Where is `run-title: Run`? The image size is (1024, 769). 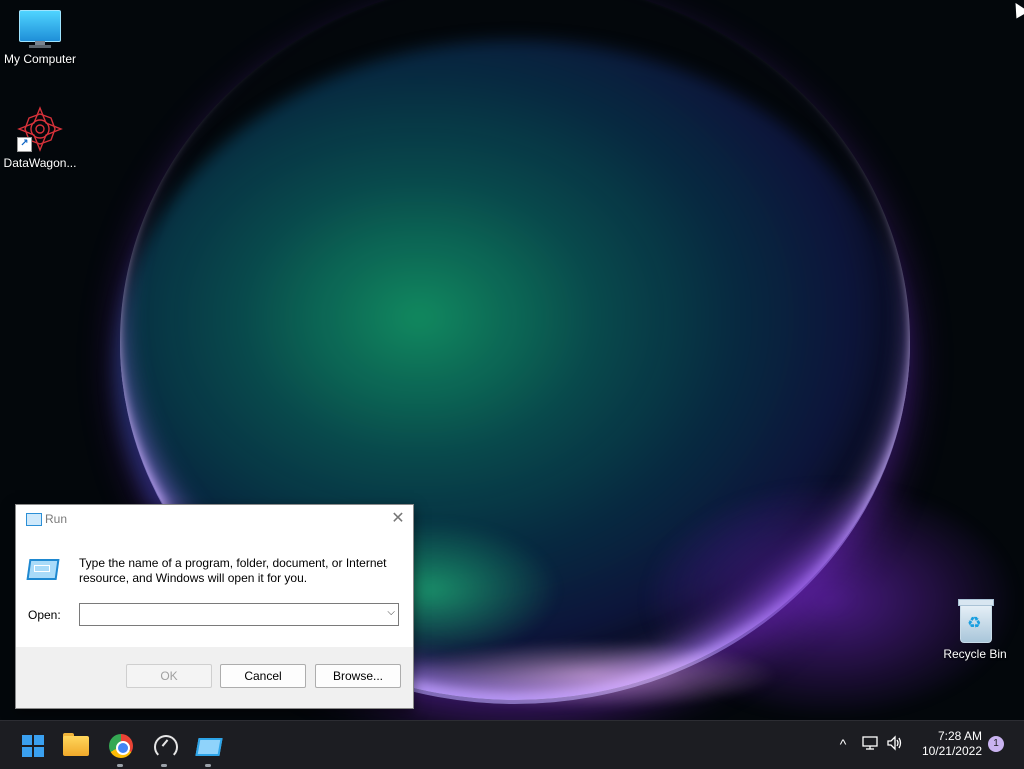
run-title: Run is located at coordinates (56, 519).